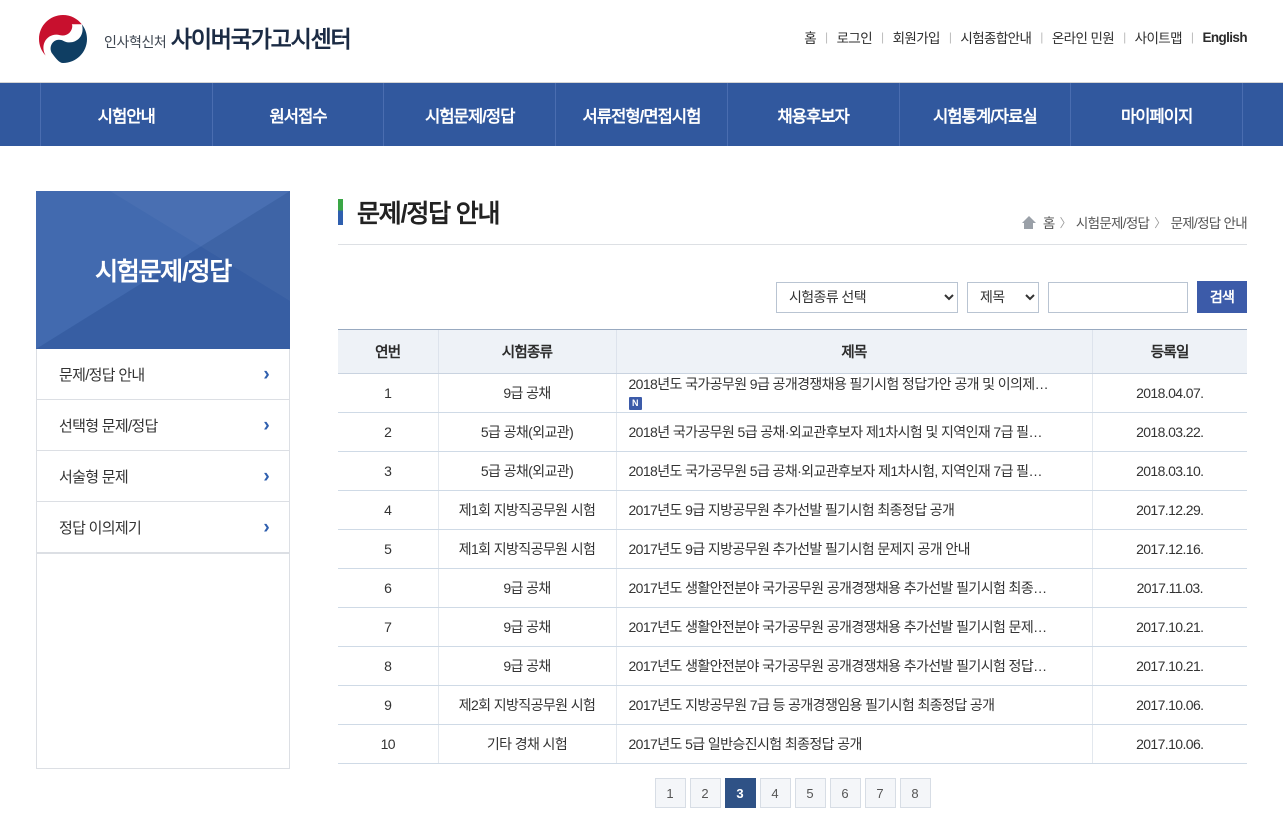  Describe the element at coordinates (1003, 297) in the screenshot. I see `search-field-select: 제목` at that location.